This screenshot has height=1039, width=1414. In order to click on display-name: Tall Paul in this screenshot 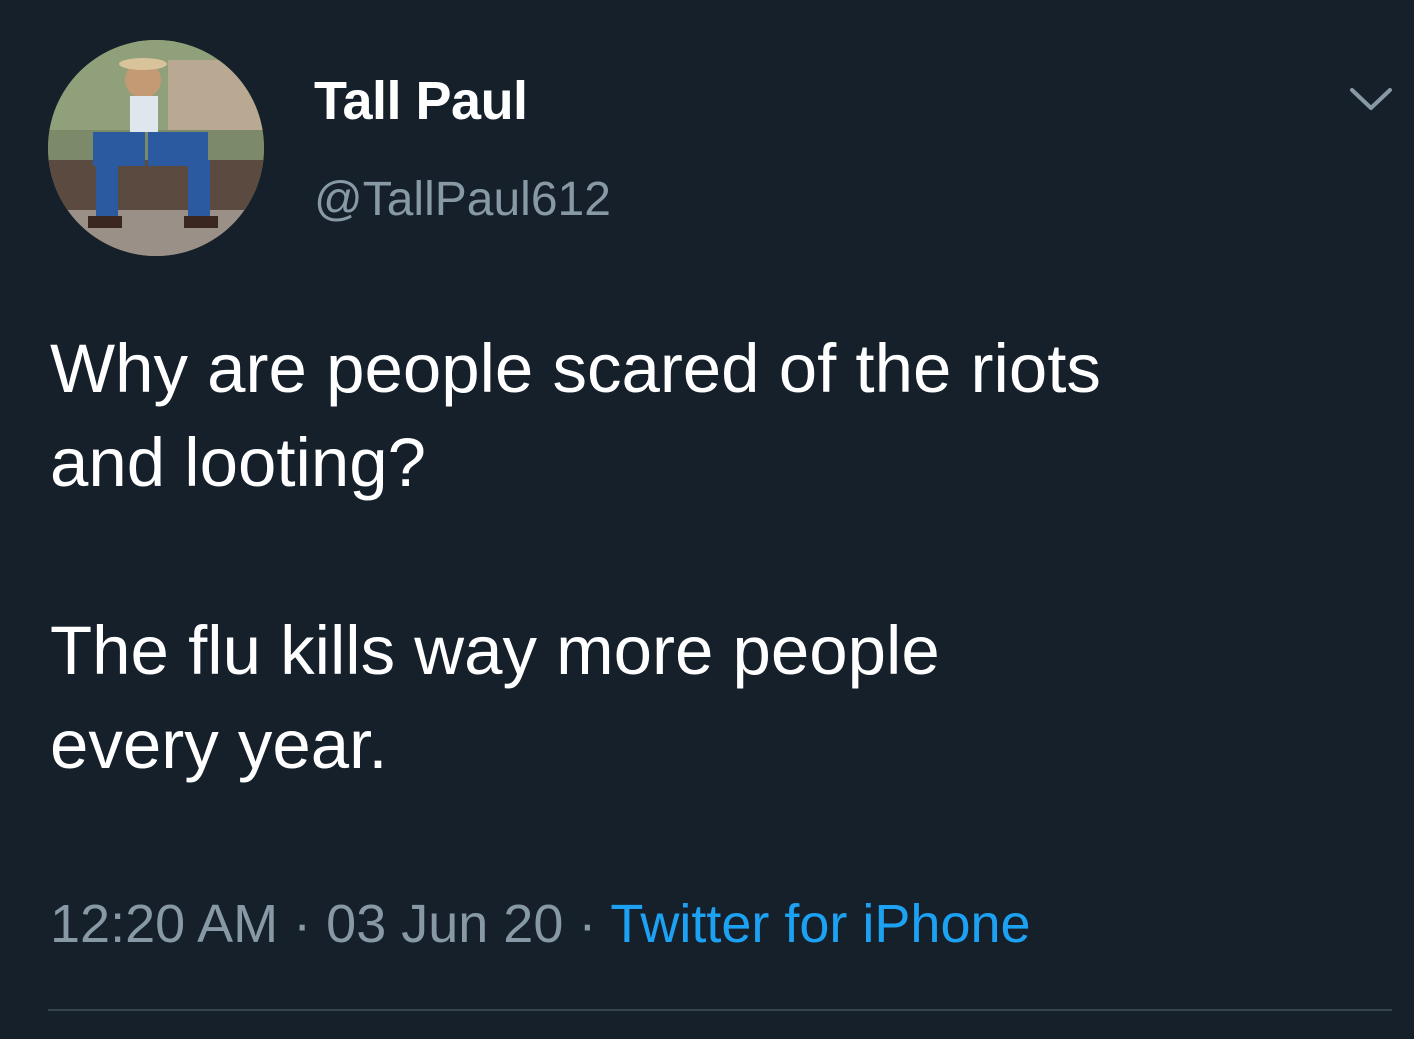, I will do `click(421, 101)`.